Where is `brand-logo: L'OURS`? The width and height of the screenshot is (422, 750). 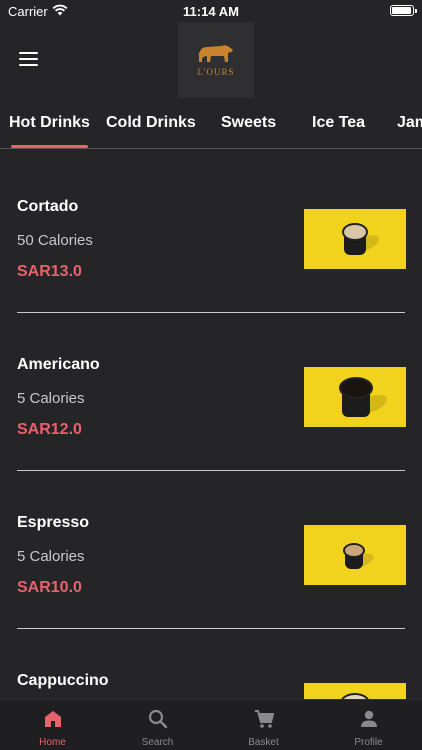
brand-logo: L'OURS is located at coordinates (216, 60).